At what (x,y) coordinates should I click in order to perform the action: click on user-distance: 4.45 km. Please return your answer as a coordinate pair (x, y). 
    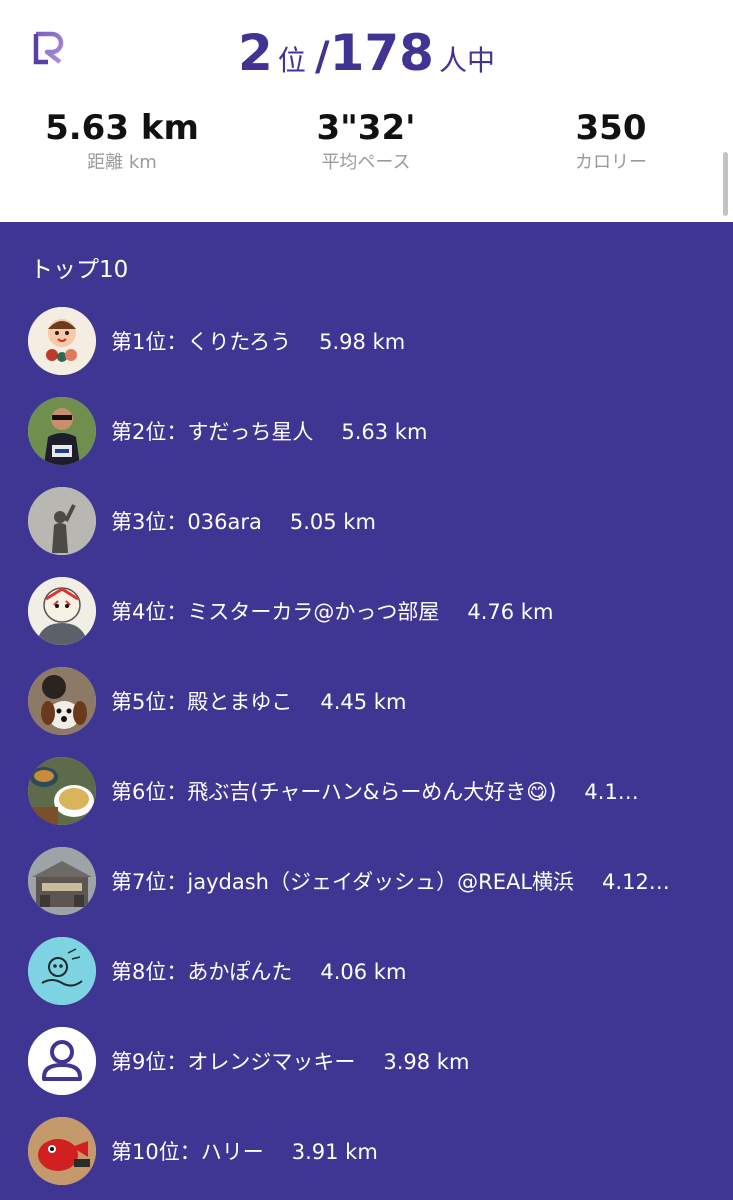
    Looking at the image, I should click on (363, 702).